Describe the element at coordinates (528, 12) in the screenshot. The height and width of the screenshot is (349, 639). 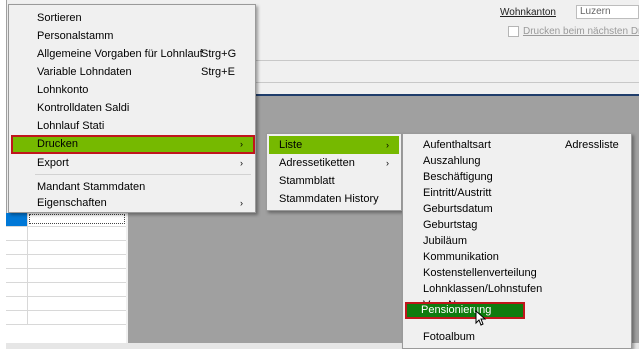
I see `wohnkanton-label: Wohnkanton` at that location.